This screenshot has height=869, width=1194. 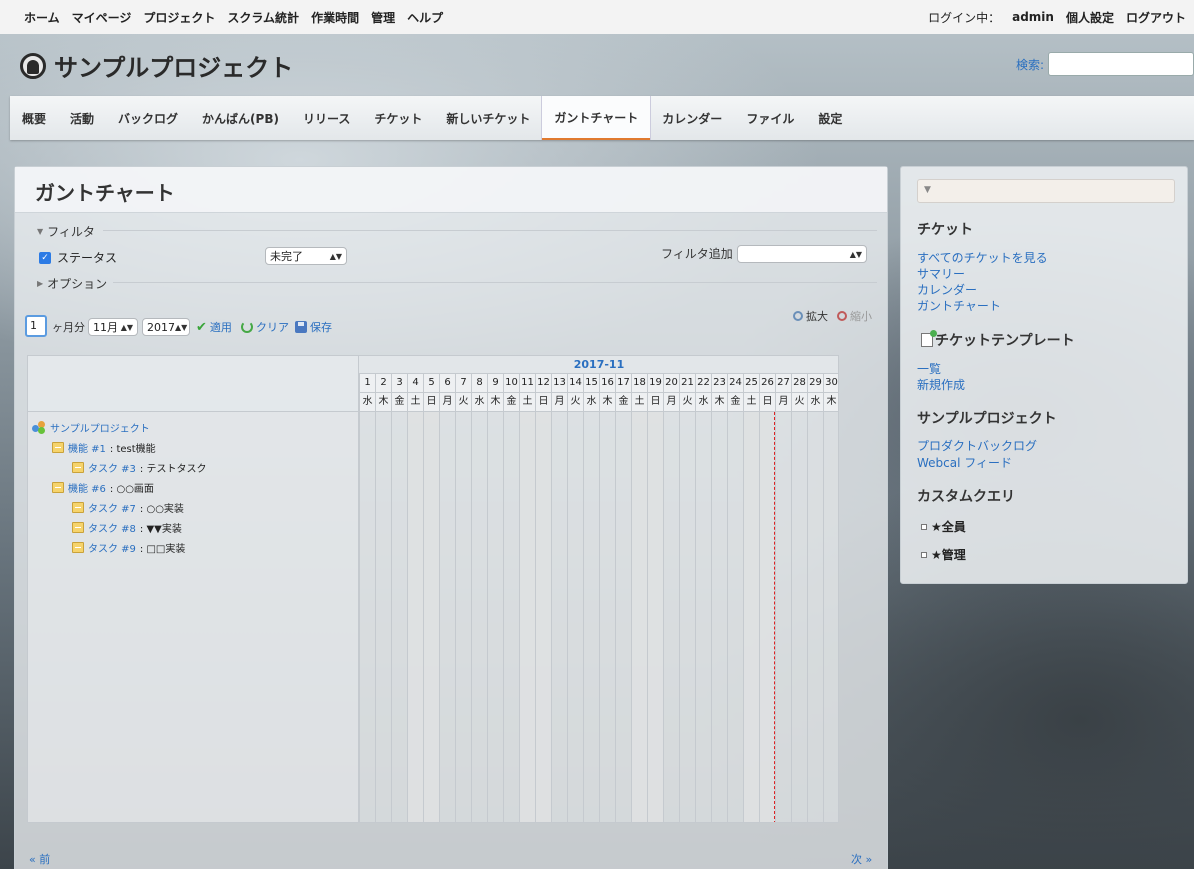 I want to click on gantt-day-number: 24, so click(x=735, y=383).